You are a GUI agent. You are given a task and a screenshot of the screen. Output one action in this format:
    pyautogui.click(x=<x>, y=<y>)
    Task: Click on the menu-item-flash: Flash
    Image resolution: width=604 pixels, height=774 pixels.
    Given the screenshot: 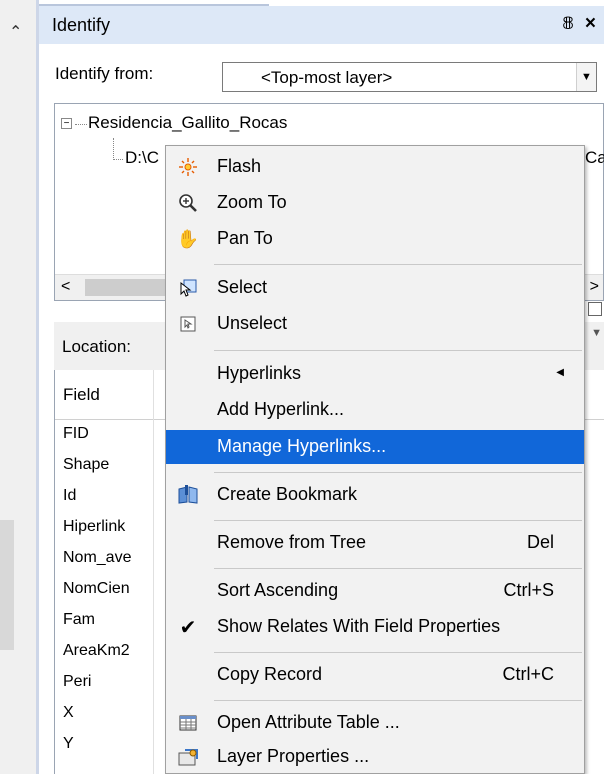 What is the action you would take?
    pyautogui.click(x=375, y=167)
    